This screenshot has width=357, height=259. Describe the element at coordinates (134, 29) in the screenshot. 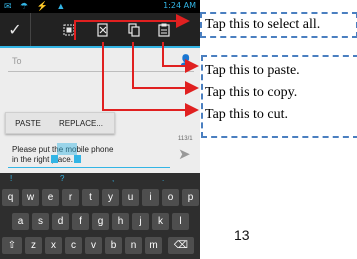

I see `copy-icon` at that location.